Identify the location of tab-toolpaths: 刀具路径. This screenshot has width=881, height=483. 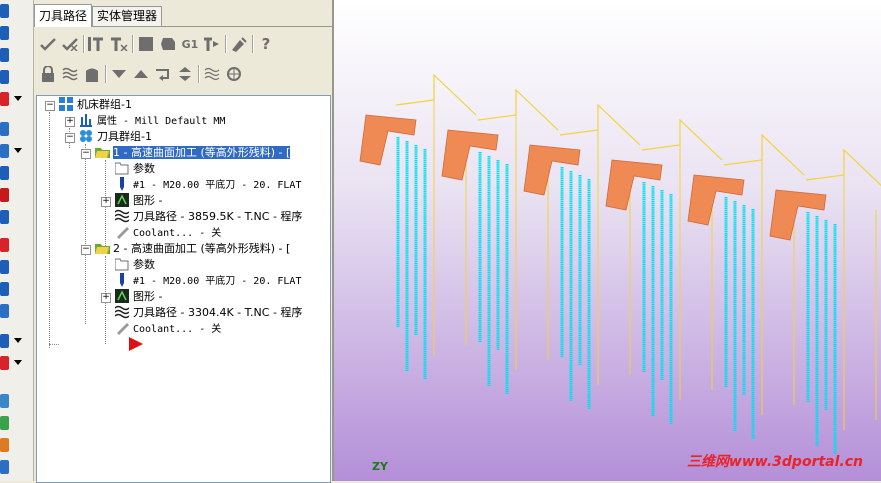
(63, 15).